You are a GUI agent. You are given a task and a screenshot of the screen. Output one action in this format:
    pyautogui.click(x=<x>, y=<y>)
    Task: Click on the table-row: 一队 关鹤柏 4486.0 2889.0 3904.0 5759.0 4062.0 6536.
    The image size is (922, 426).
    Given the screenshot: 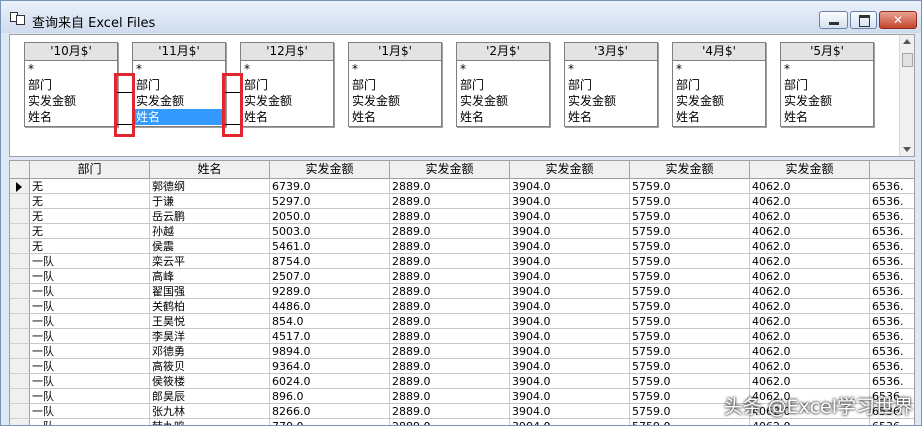 What is the action you would take?
    pyautogui.click(x=462, y=306)
    